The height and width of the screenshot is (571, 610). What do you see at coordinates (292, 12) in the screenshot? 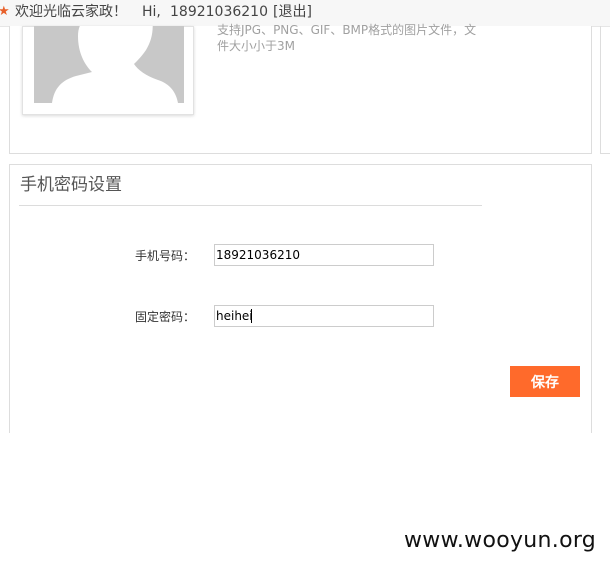
I see `logout-link: [退出]` at bounding box center [292, 12].